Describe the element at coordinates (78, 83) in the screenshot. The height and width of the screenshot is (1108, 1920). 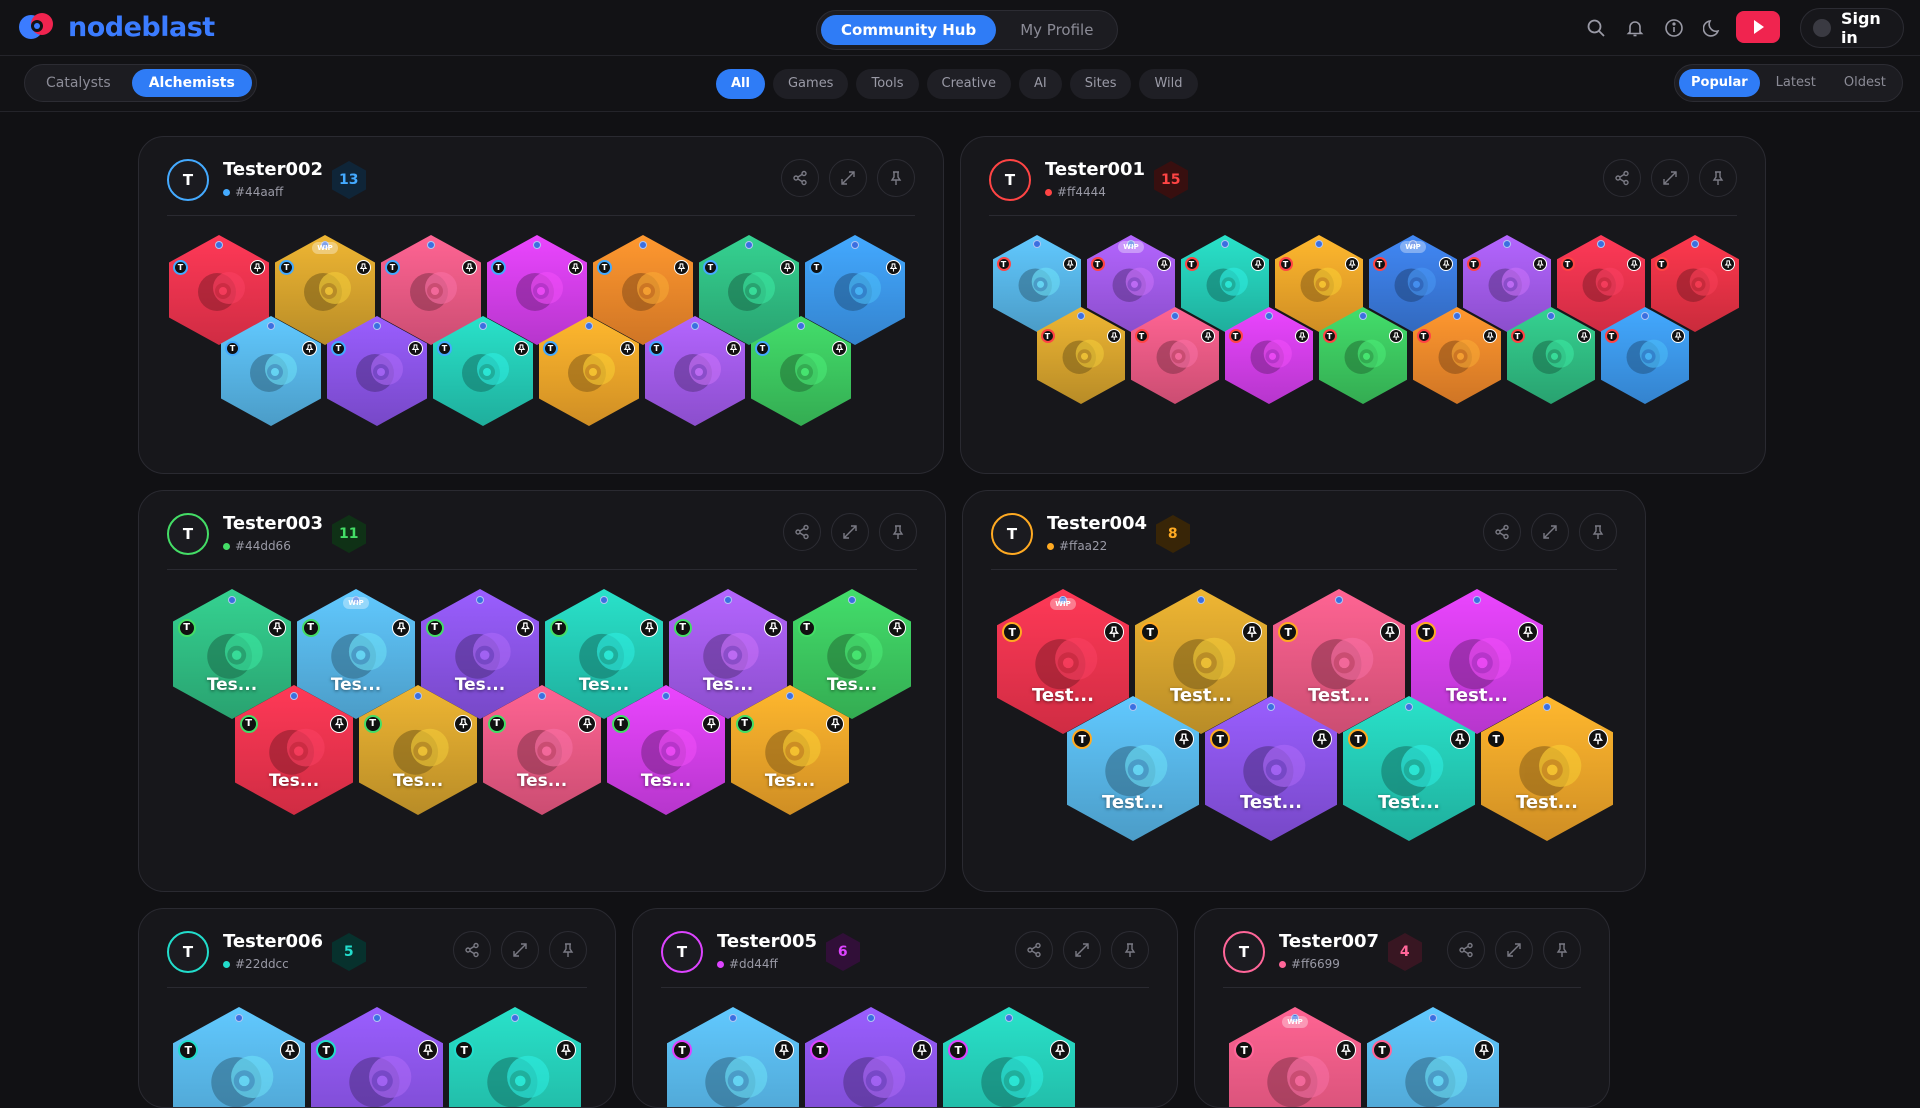
I see `tab-catalysts: Catalysts` at that location.